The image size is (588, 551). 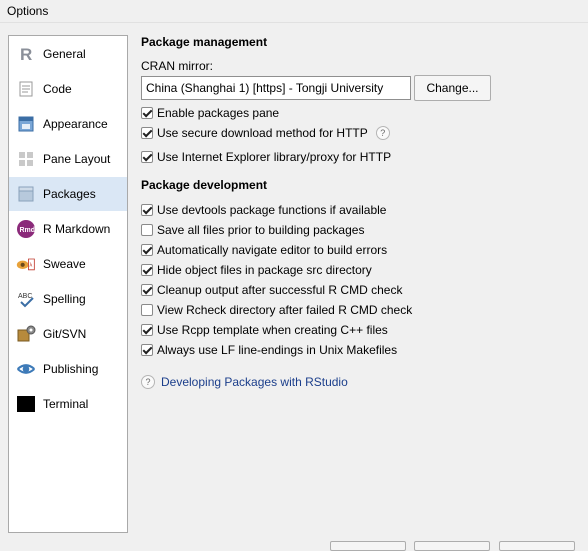 What do you see at coordinates (64, 54) in the screenshot?
I see `sidebar-item-label: General` at bounding box center [64, 54].